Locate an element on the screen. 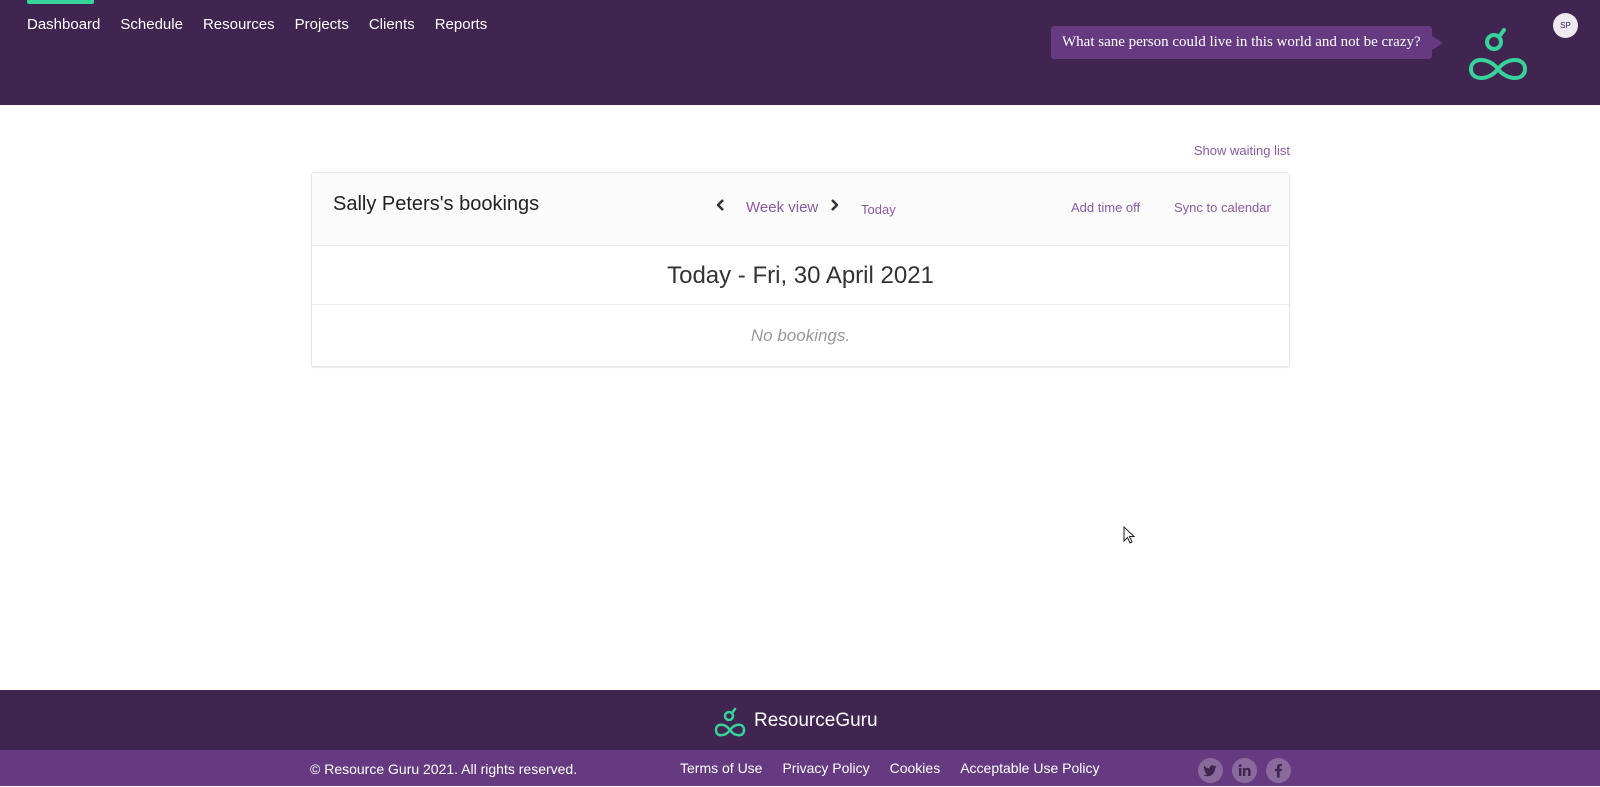 This screenshot has height=787, width=1600. resource-guru-footer-logo-icon is located at coordinates (730, 722).